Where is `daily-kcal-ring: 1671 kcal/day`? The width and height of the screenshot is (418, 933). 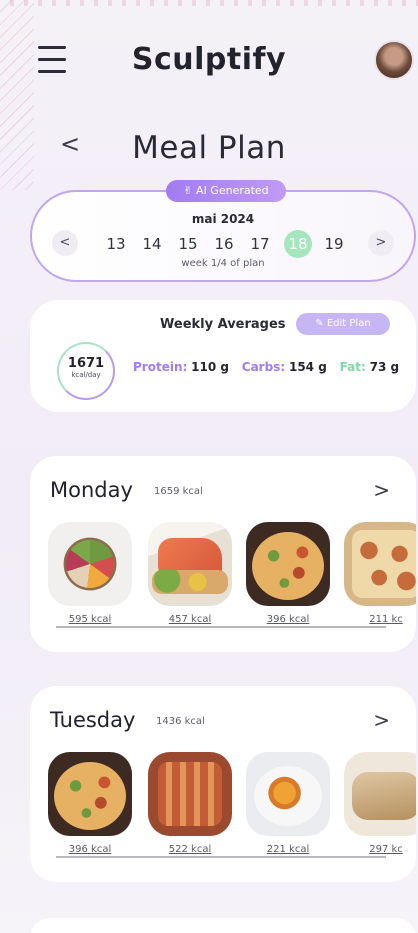
daily-kcal-ring: 1671 kcal/day is located at coordinates (86, 371).